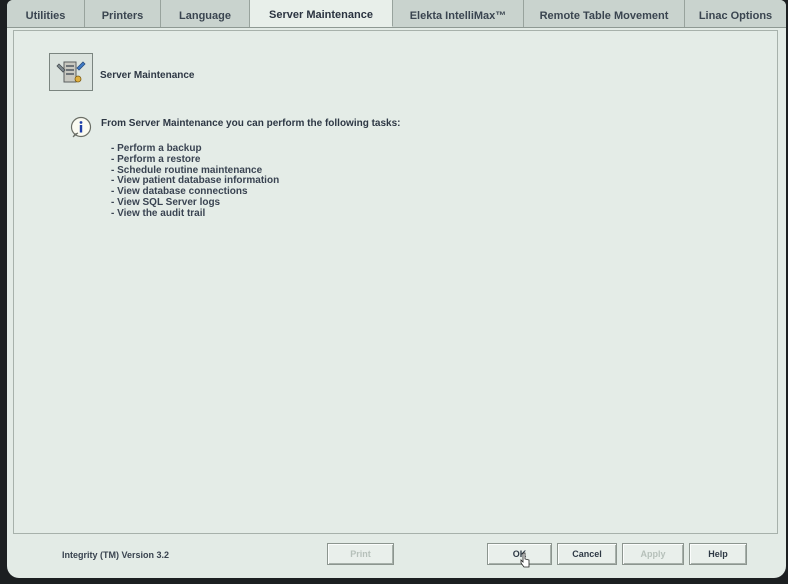 This screenshot has height=584, width=788. What do you see at coordinates (81, 127) in the screenshot?
I see `info-icon` at bounding box center [81, 127].